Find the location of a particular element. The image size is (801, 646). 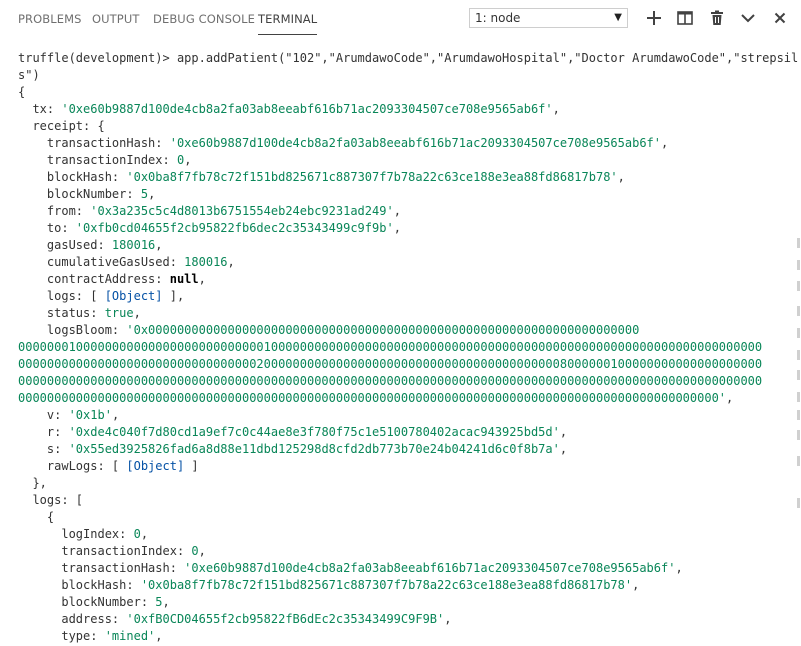

terminal-token: r: is located at coordinates (43, 432).